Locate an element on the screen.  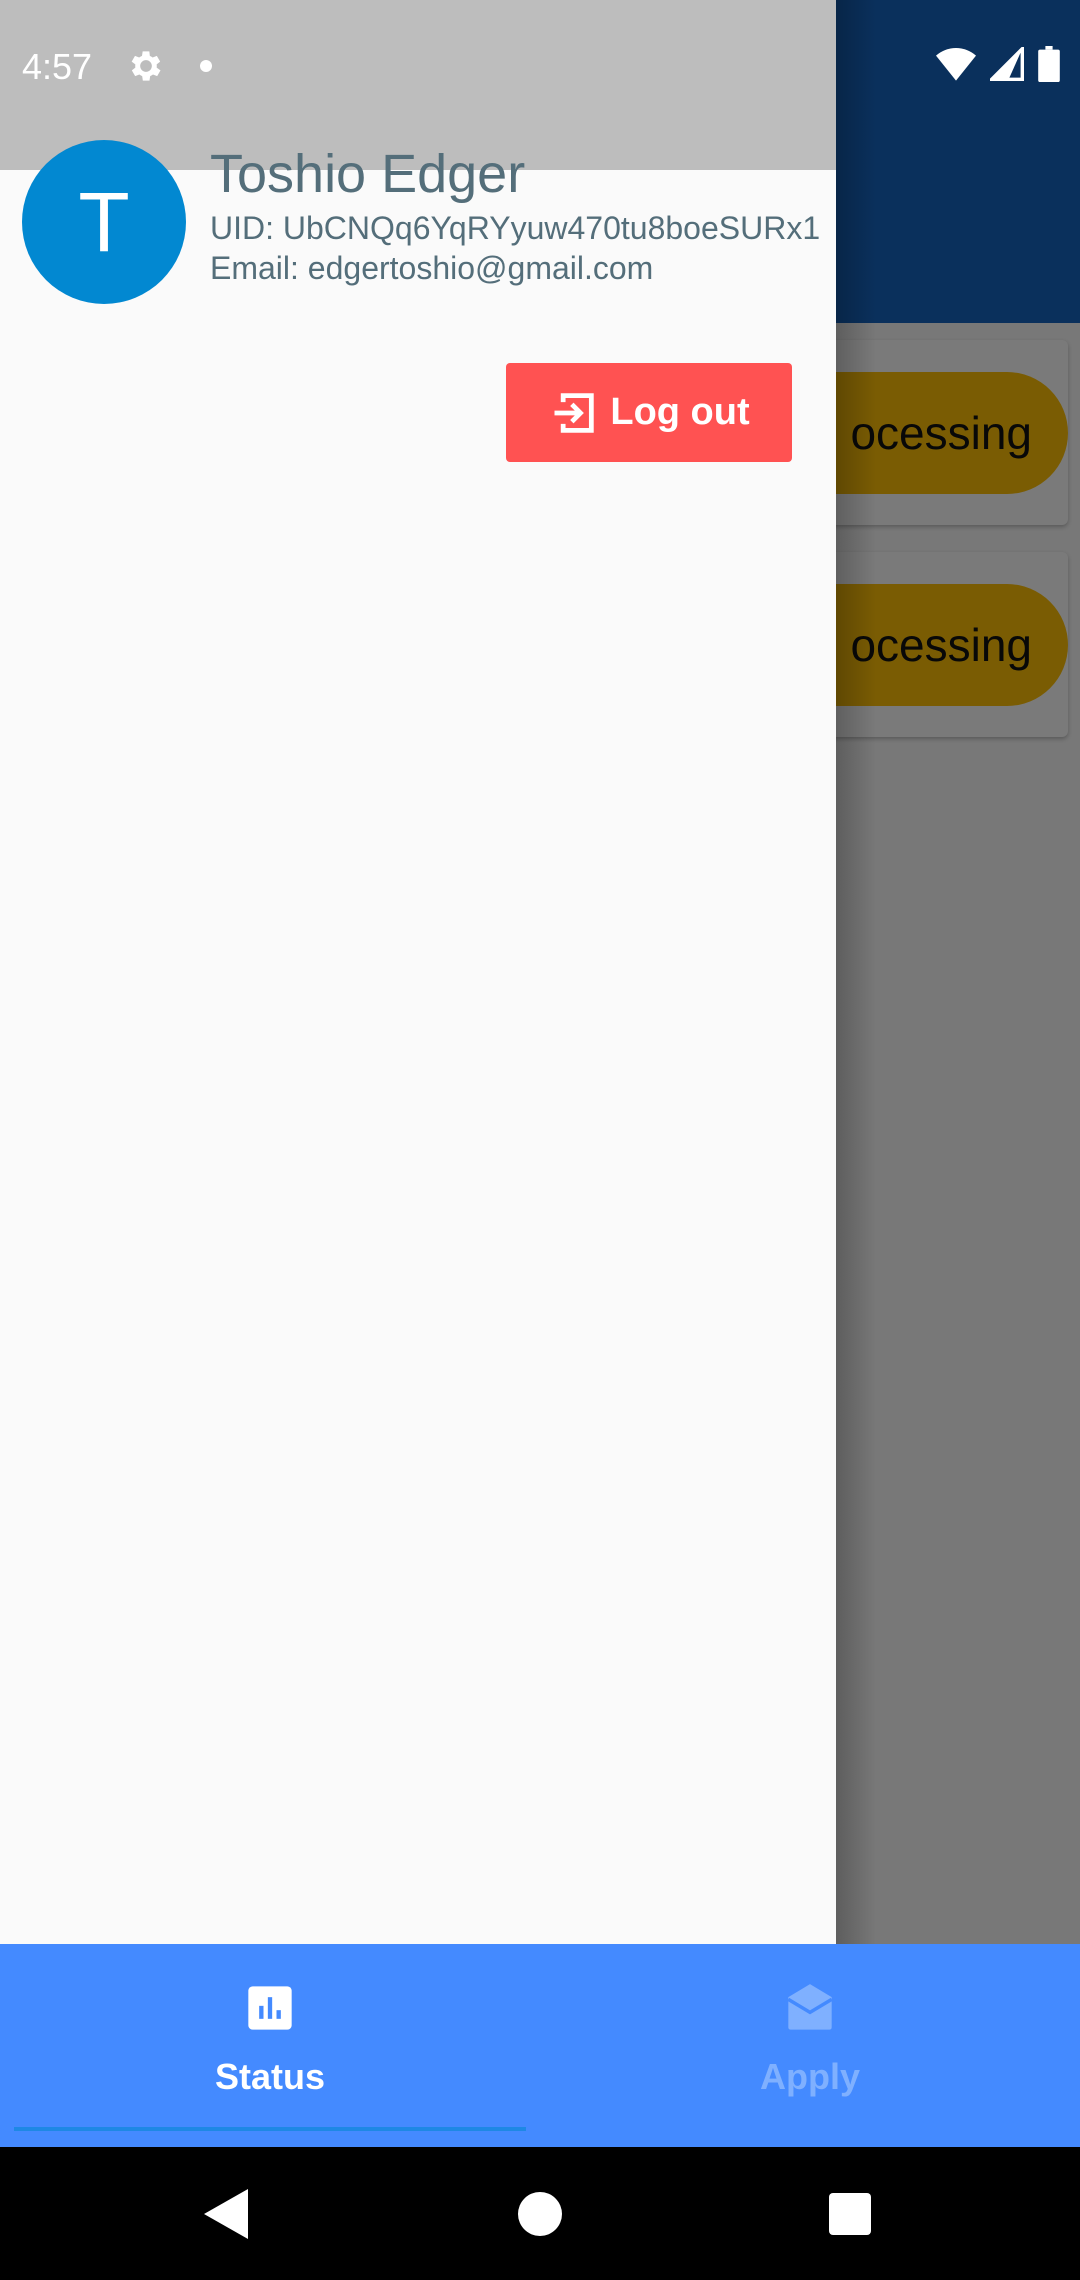
recents-icon is located at coordinates (850, 2213).